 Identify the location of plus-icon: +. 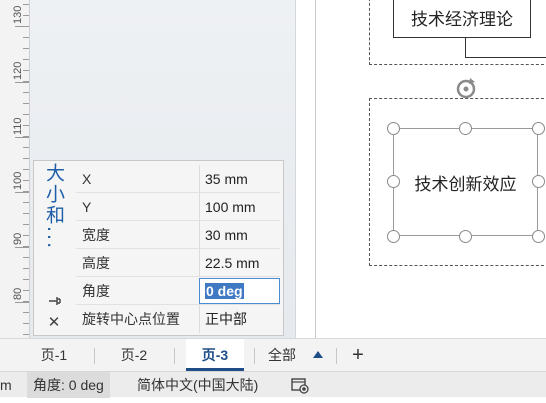
(358, 355).